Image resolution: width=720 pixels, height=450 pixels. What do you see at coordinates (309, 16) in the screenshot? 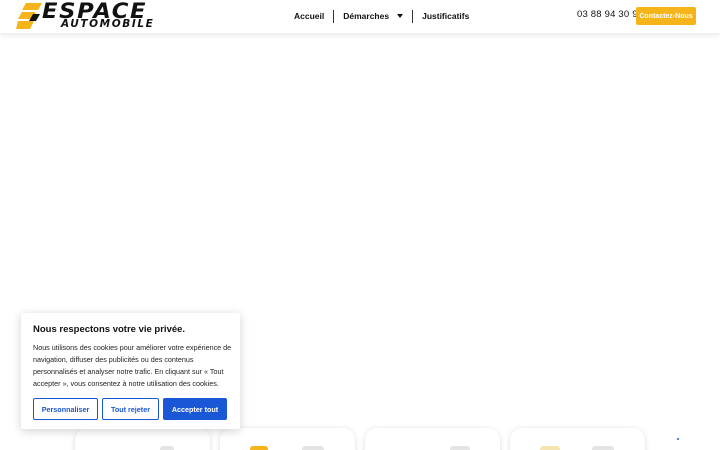
I see `nav-item-accueil: Accueil` at bounding box center [309, 16].